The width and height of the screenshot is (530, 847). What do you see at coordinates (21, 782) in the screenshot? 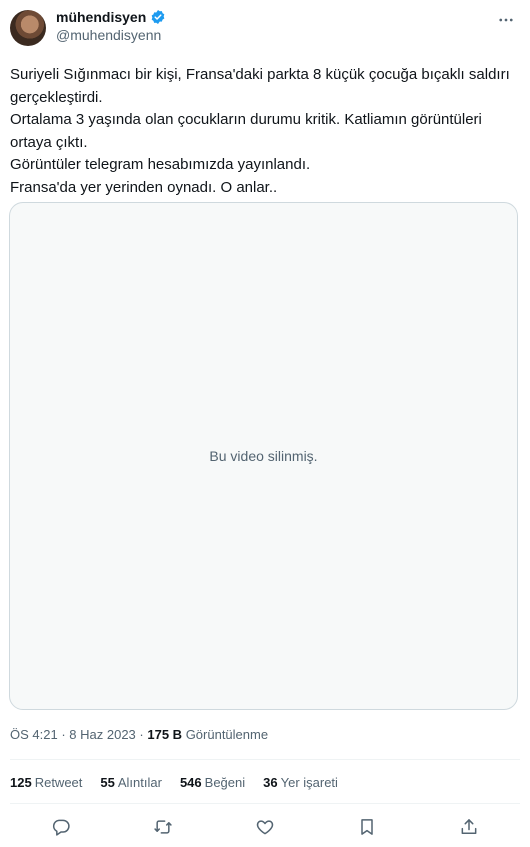
I see `retweets-count: 125` at bounding box center [21, 782].